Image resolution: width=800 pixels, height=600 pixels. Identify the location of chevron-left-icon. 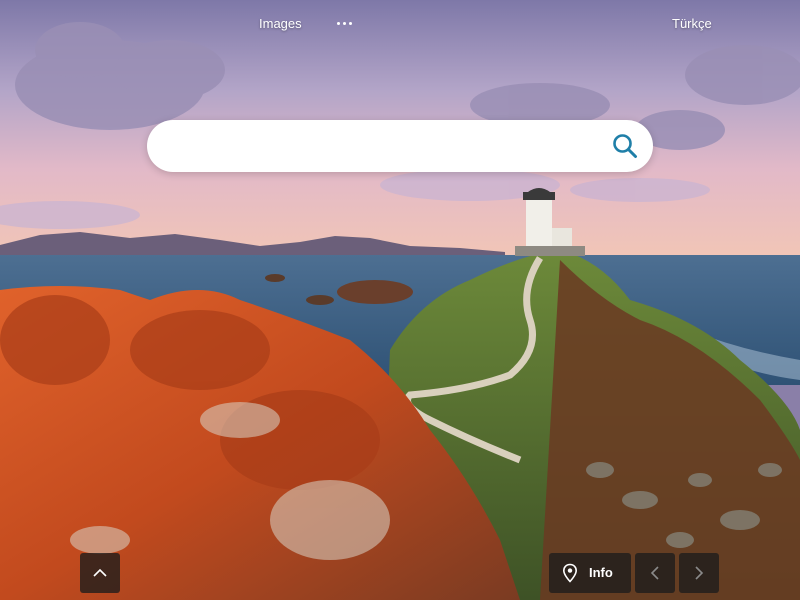
(654, 573).